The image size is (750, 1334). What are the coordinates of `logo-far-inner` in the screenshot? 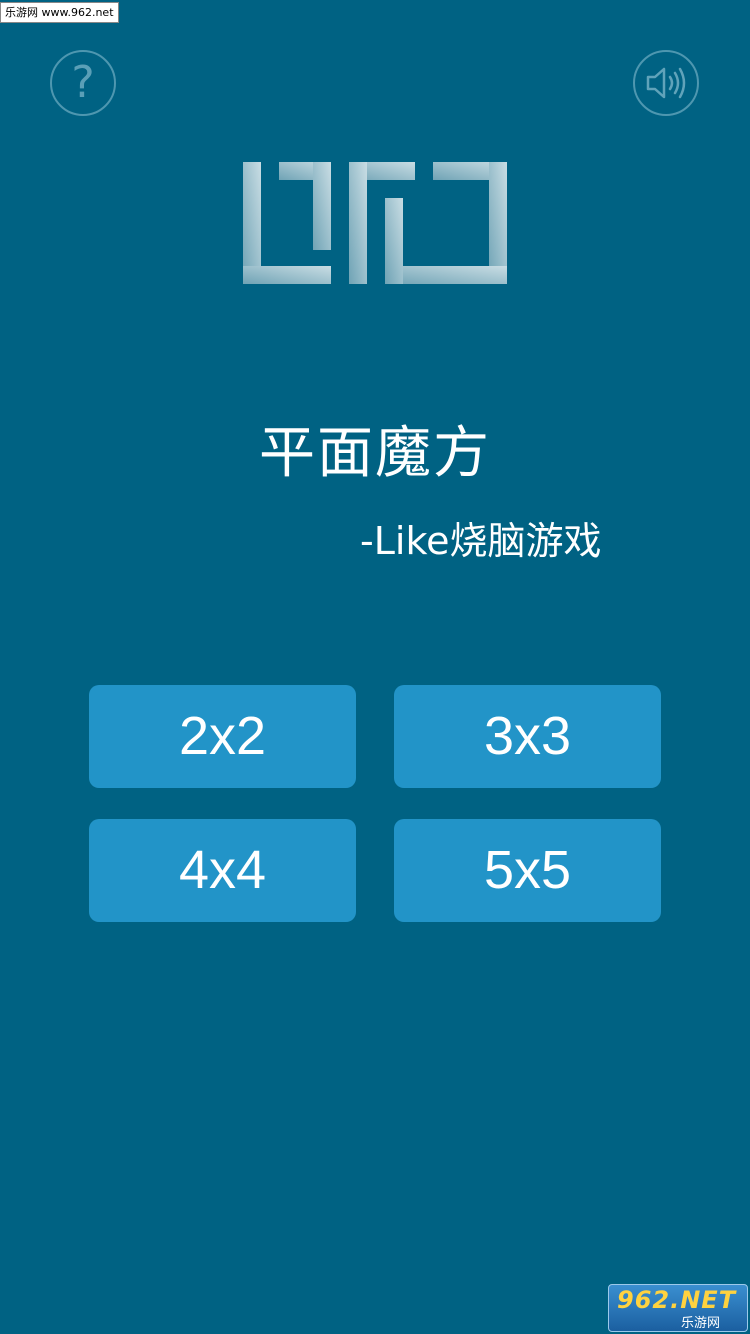 It's located at (394, 241).